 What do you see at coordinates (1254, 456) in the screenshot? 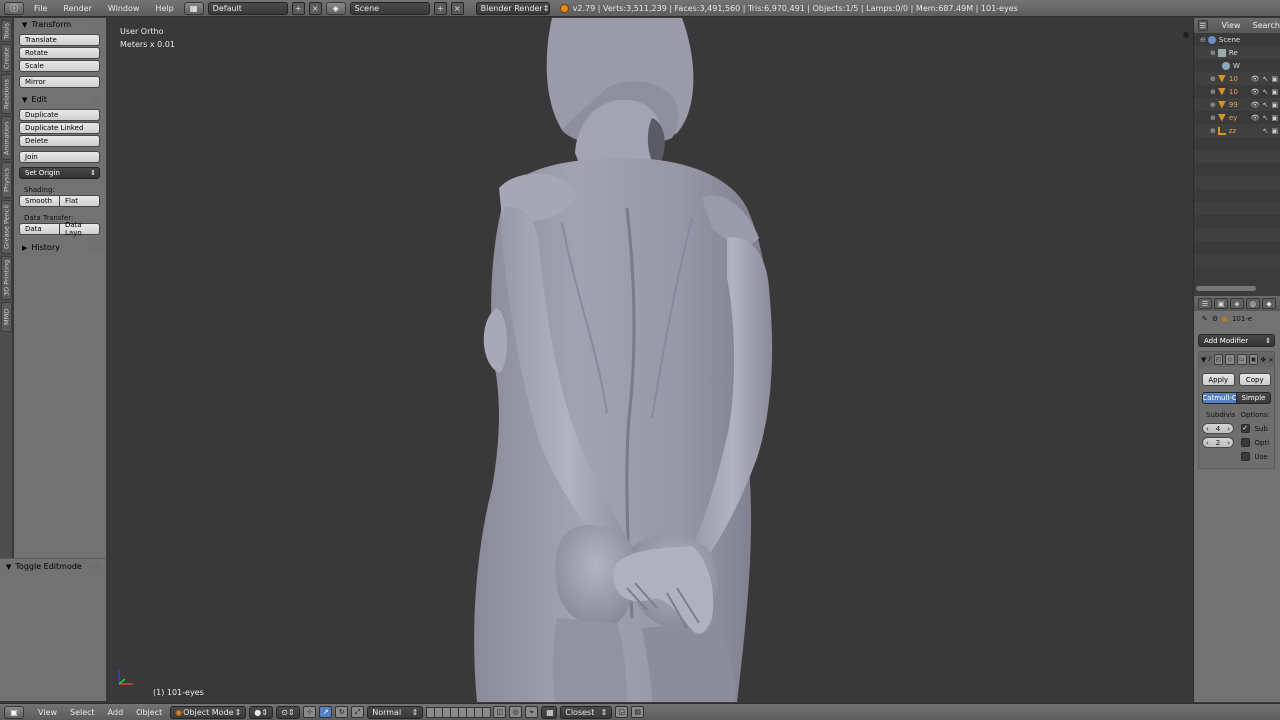
I see `use-opensubdiv-option: Use` at bounding box center [1254, 456].